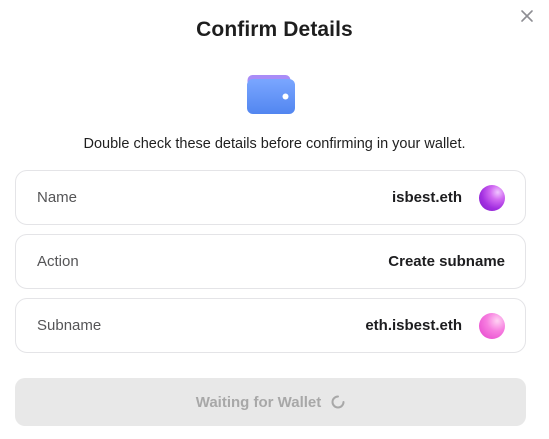  Describe the element at coordinates (270, 325) in the screenshot. I see `detail-row-subname: Subname eth.isbest.eth` at that location.